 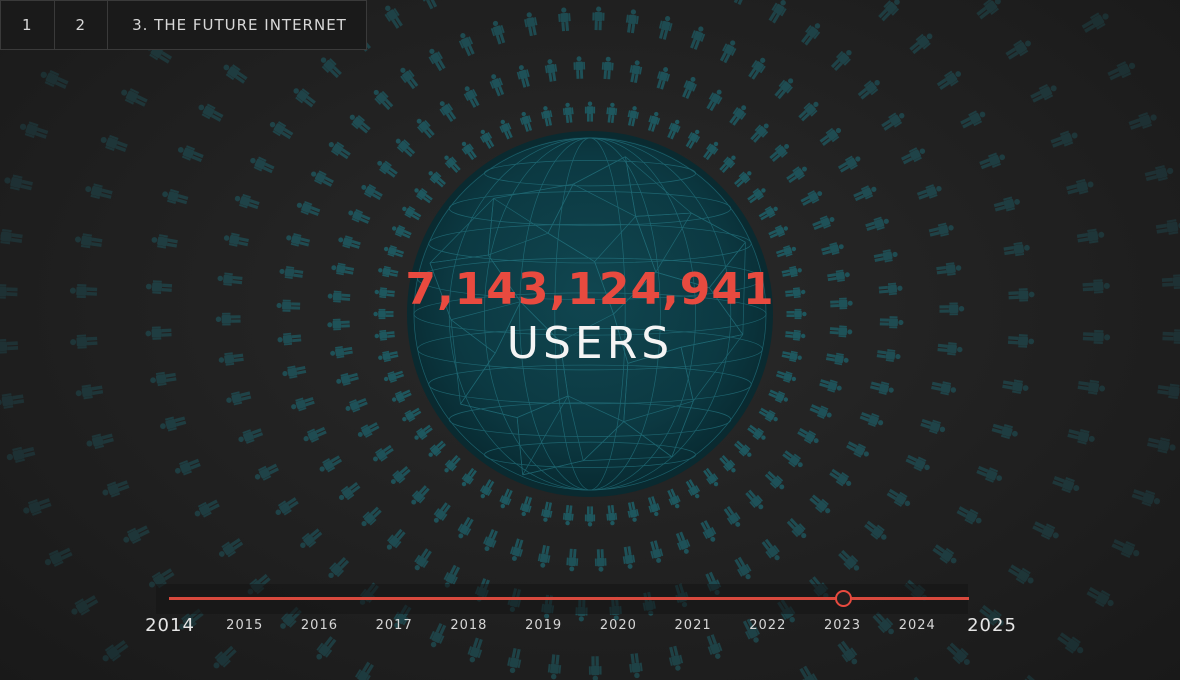 I want to click on year-label-2016: 2016, so click(x=319, y=625).